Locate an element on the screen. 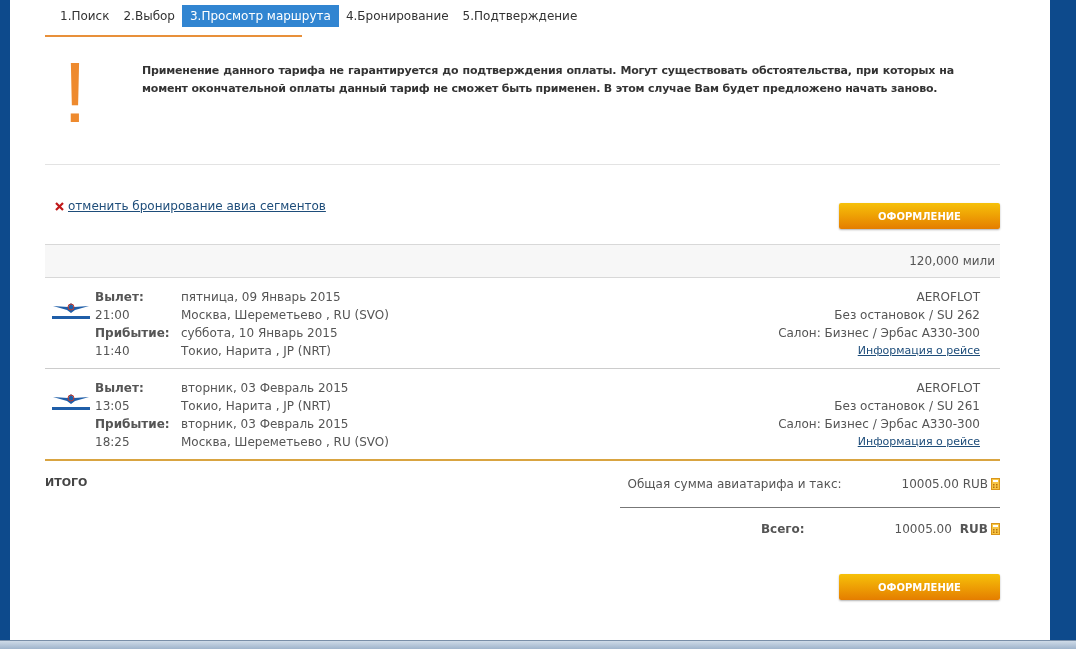  cancel-icon is located at coordinates (59, 206).